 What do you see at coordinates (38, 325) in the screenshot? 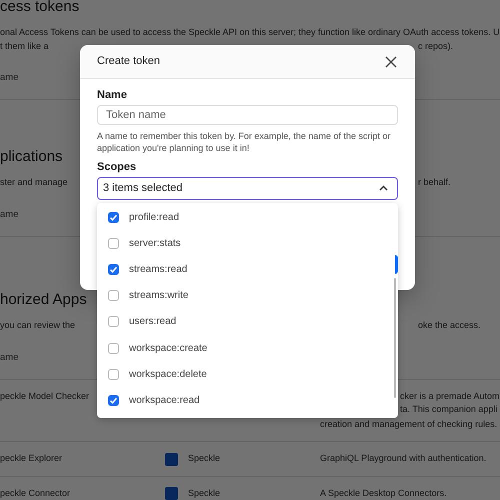
I see `description-text: you can review the` at bounding box center [38, 325].